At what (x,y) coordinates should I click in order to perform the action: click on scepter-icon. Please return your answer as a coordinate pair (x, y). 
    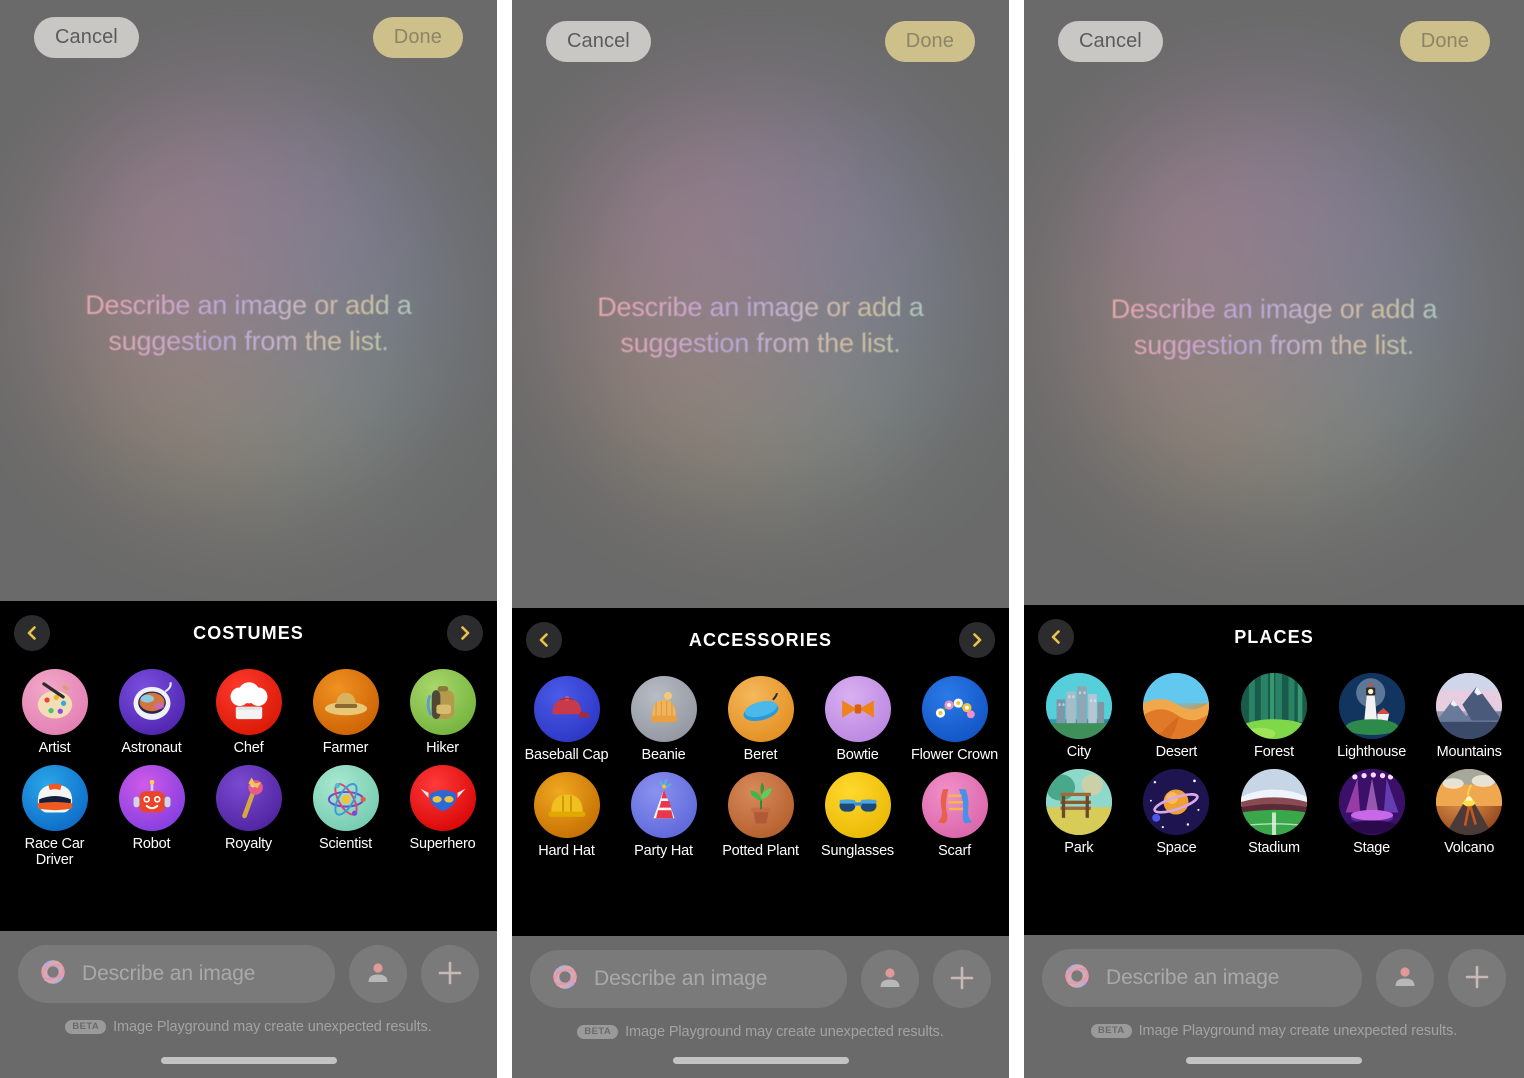
    Looking at the image, I should click on (248, 797).